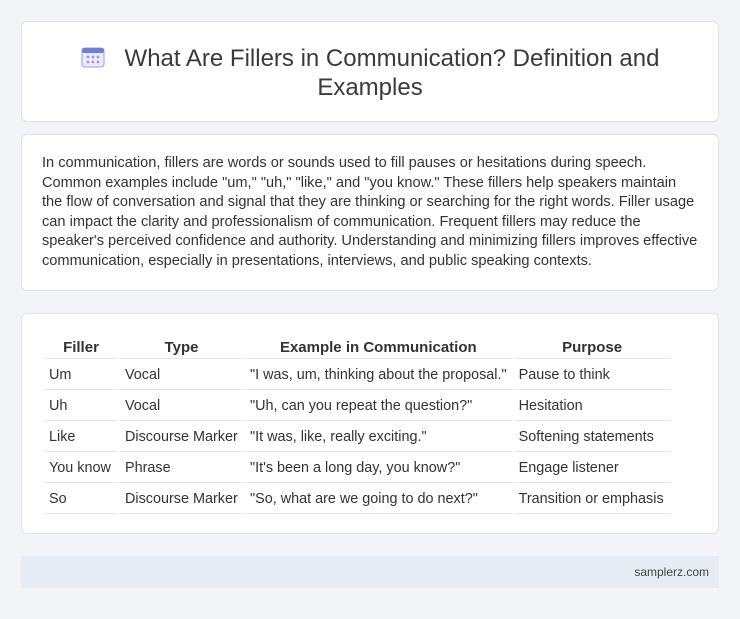  Describe the element at coordinates (378, 468) in the screenshot. I see `cell-example: "It's been a long day, you know?"` at that location.